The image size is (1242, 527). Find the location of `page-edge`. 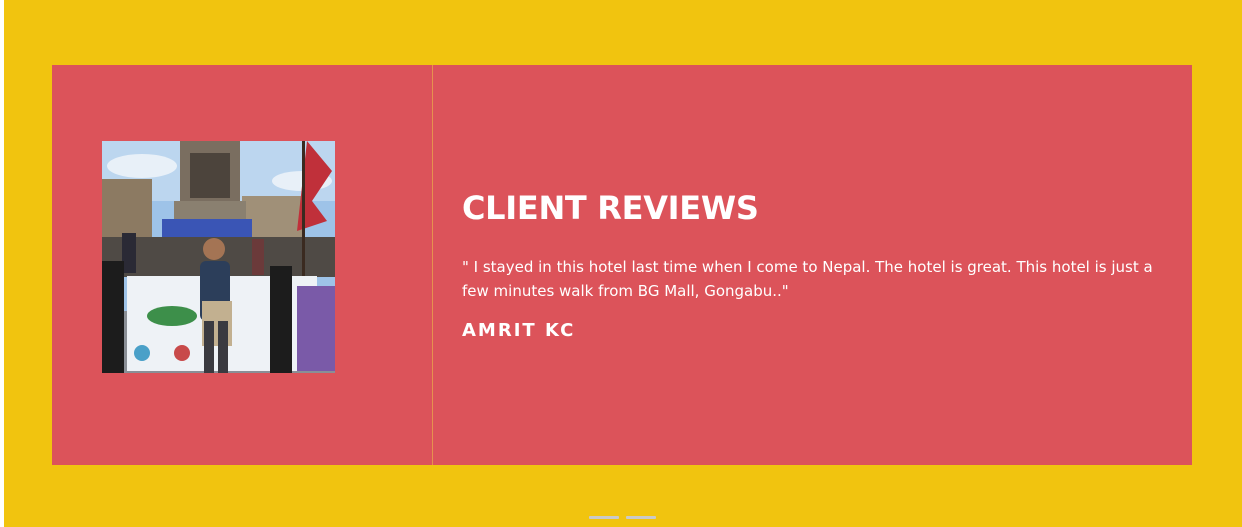

page-edge is located at coordinates (2, 263).